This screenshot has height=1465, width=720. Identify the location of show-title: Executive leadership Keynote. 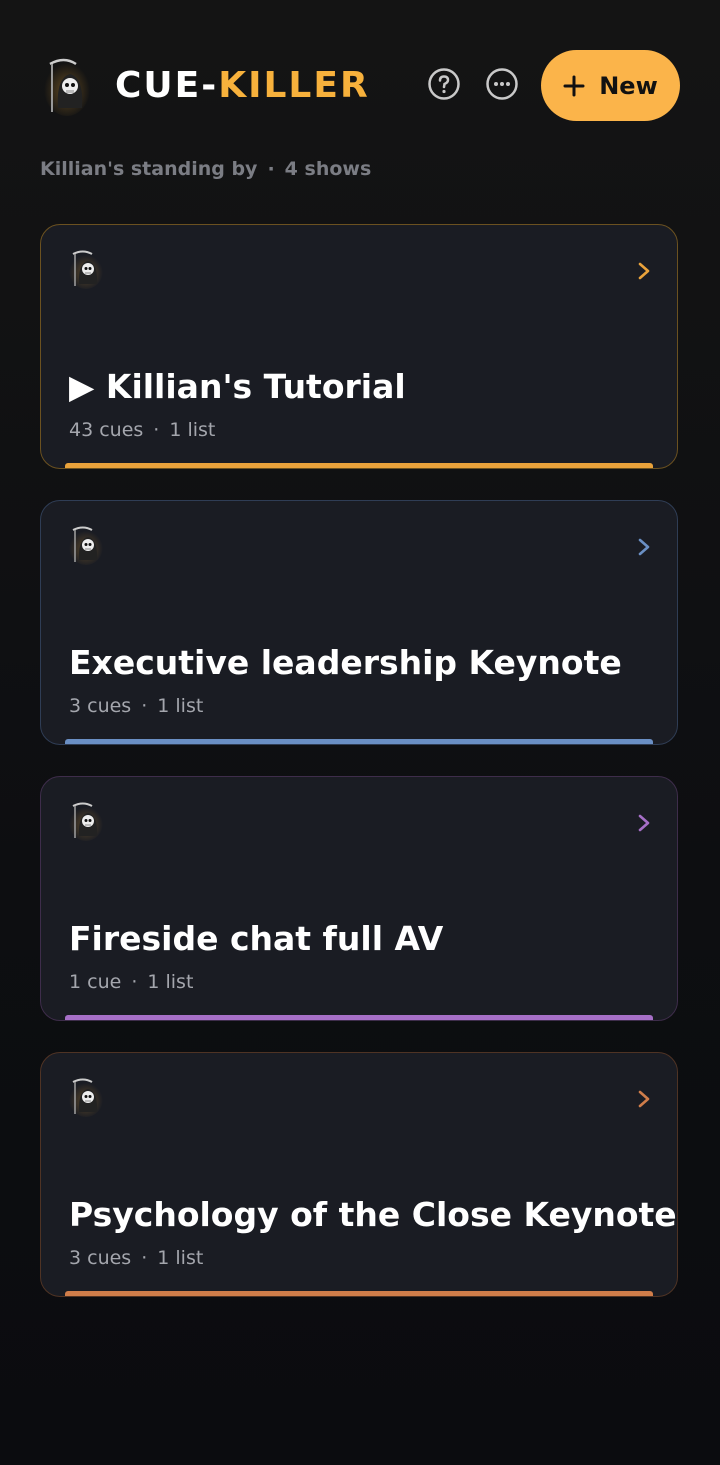
(345, 662).